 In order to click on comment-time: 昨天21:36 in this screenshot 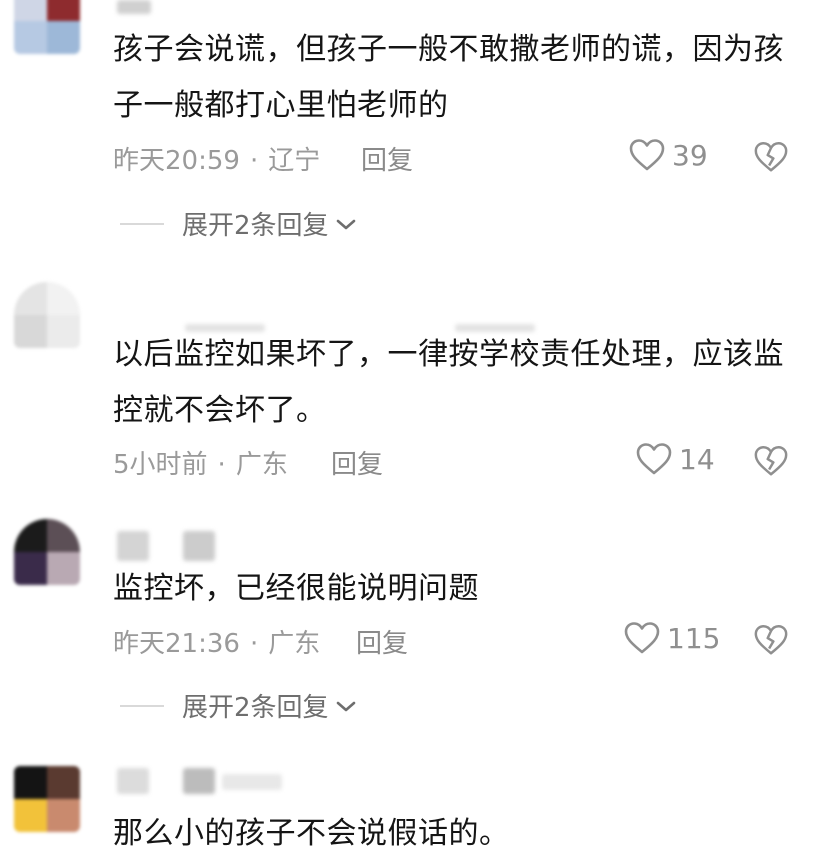, I will do `click(176, 644)`.